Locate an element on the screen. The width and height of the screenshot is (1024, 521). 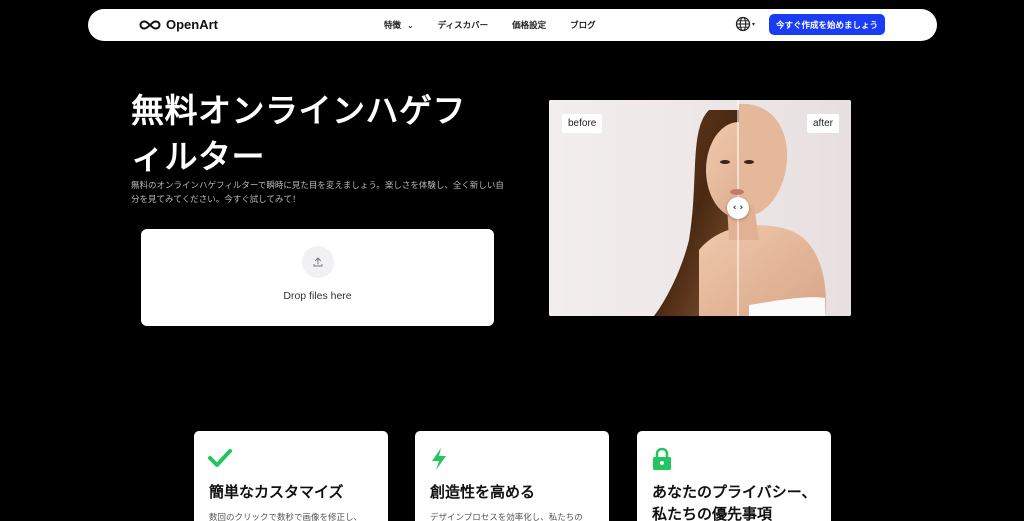
feature-title: 簡単なカスタマイズ is located at coordinates (276, 492).